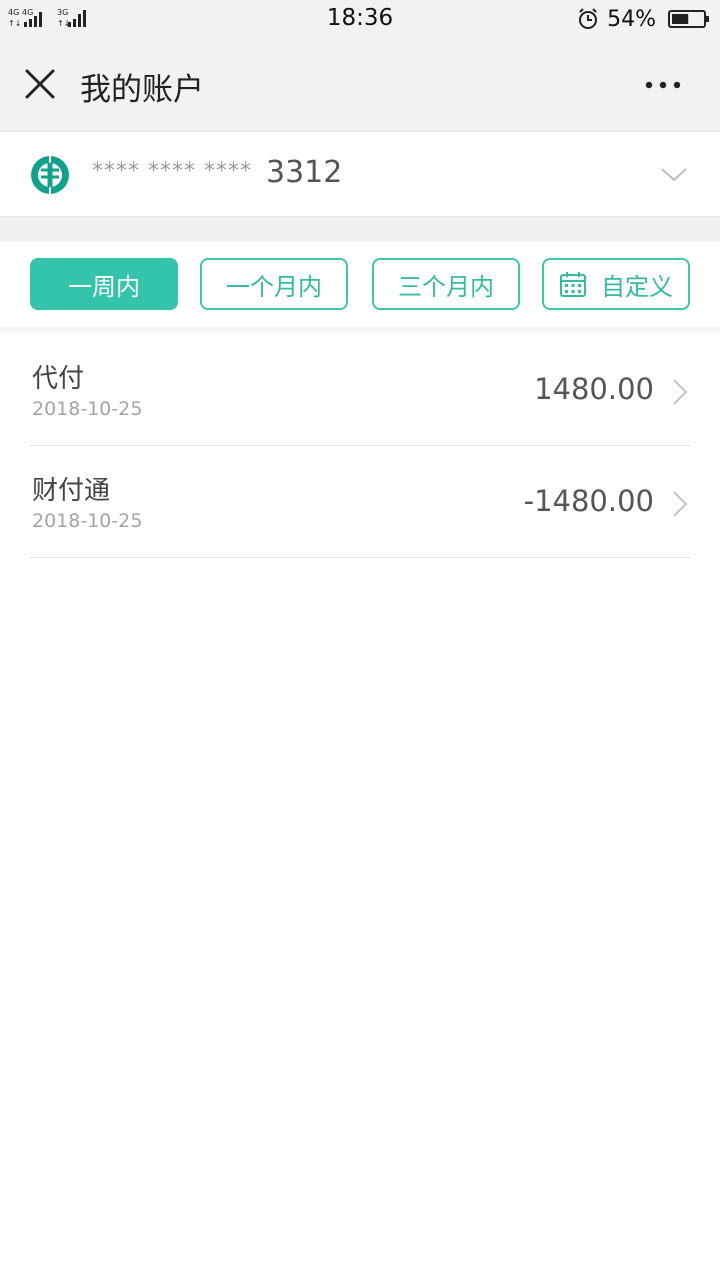 This screenshot has height=1280, width=720. I want to click on date-filter-bar: 一周内 一个月内 三个月内 自定义, so click(360, 284).